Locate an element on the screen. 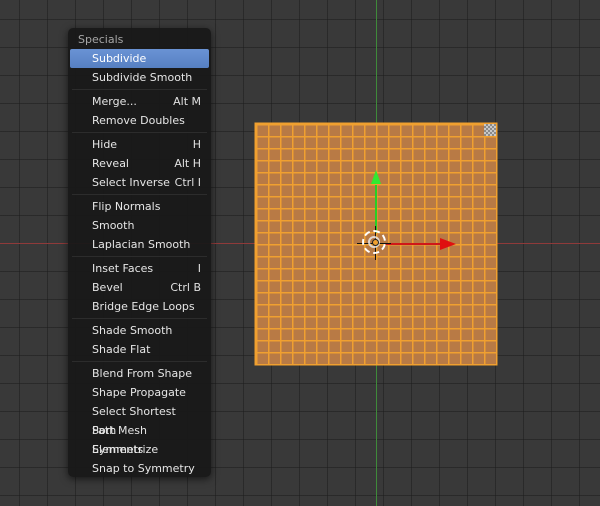 The height and width of the screenshot is (506, 600). menu-item-blend-from-shape: Blend From Shape is located at coordinates (139, 373).